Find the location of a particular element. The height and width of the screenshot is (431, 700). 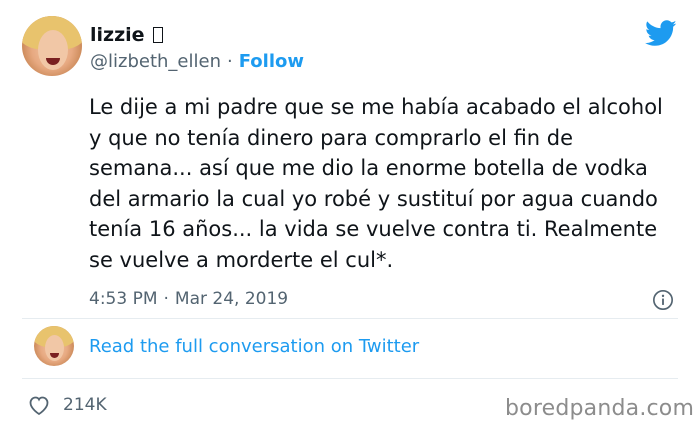

tweet-date: Mar 24, 2019 is located at coordinates (231, 299).